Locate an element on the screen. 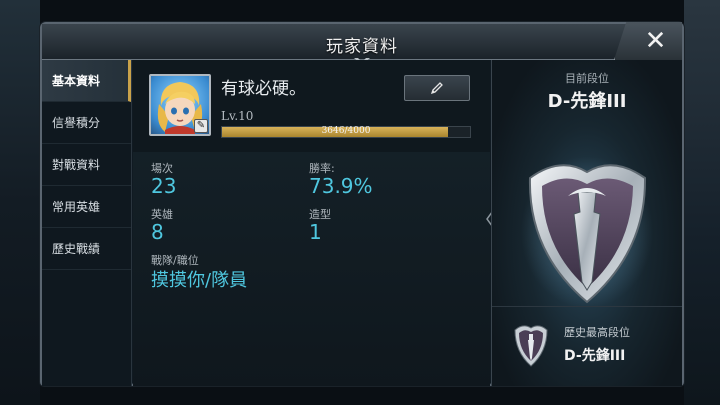  xp-progress-text: 3646/4000 is located at coordinates (346, 131).